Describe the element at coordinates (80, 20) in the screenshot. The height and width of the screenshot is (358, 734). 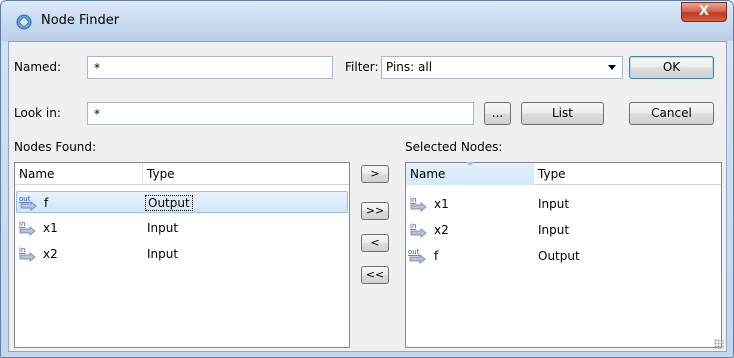
I see `window-title: Node Finder` at that location.